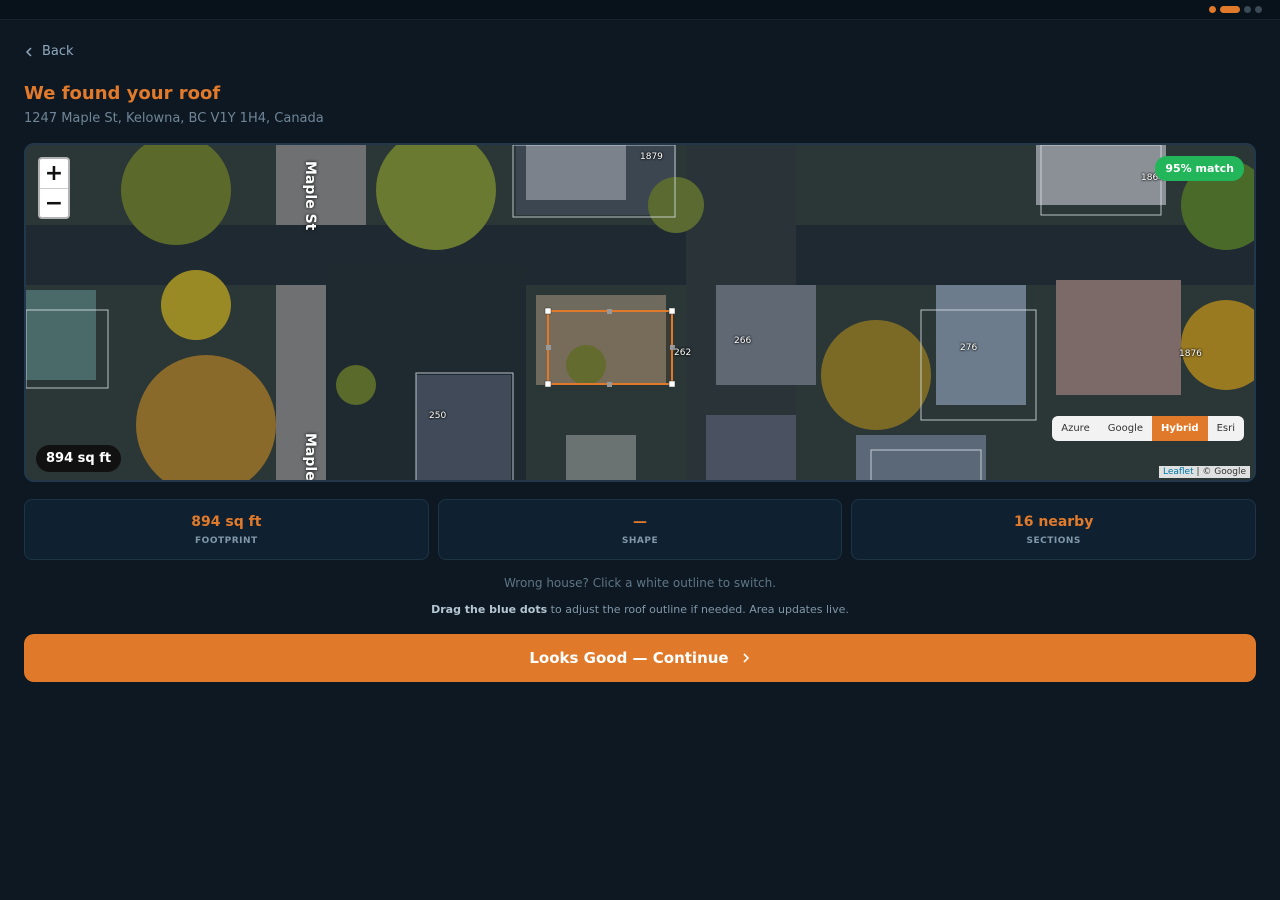  I want to click on stat-sections: 16 nearby SECTIONS, so click(1054, 529).